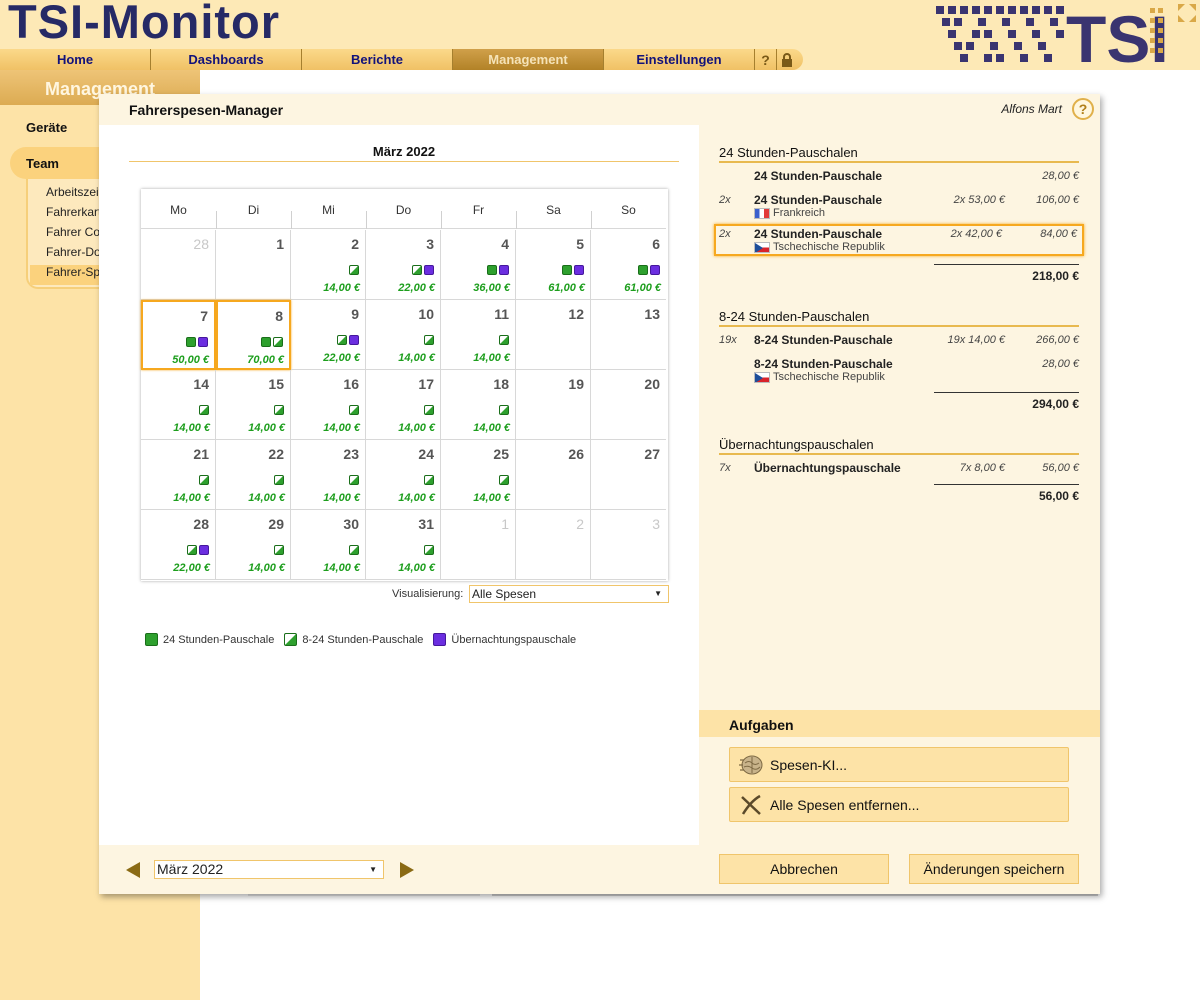 The height and width of the screenshot is (1000, 1200). I want to click on calendar-day-cell: 10 14,00 €, so click(403, 335).